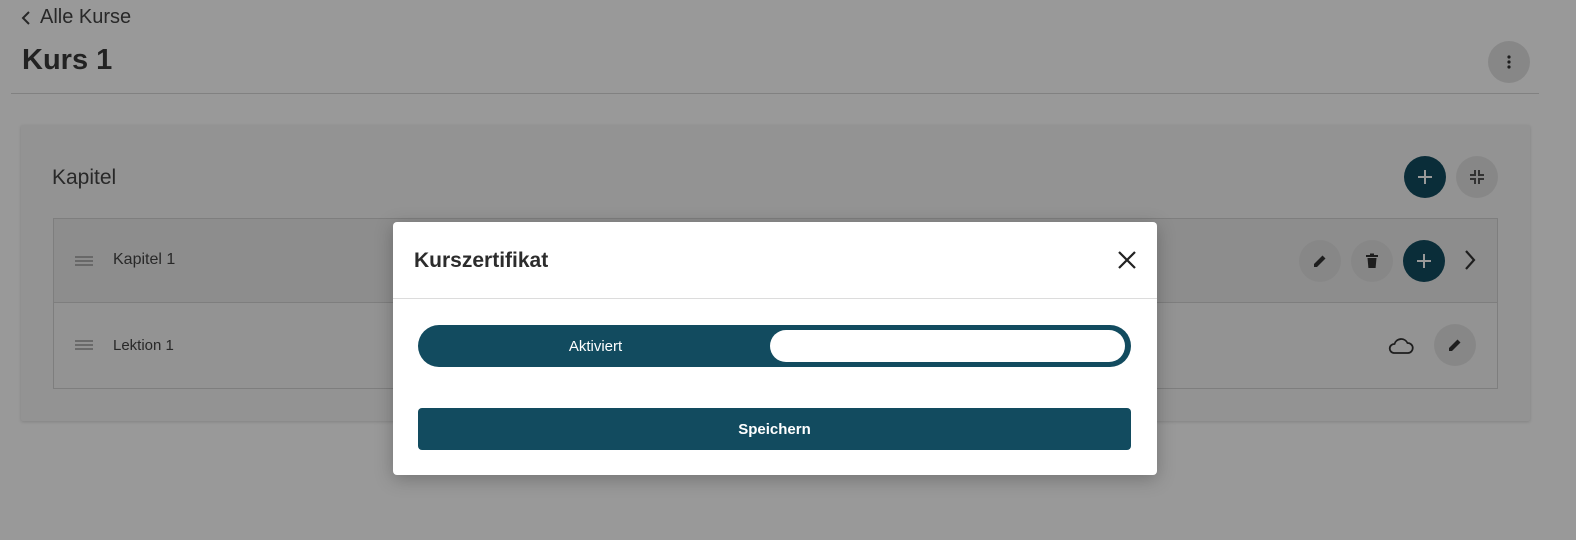 The image size is (1576, 540). What do you see at coordinates (481, 260) in the screenshot?
I see `dialog-title: Kurszertifikat` at bounding box center [481, 260].